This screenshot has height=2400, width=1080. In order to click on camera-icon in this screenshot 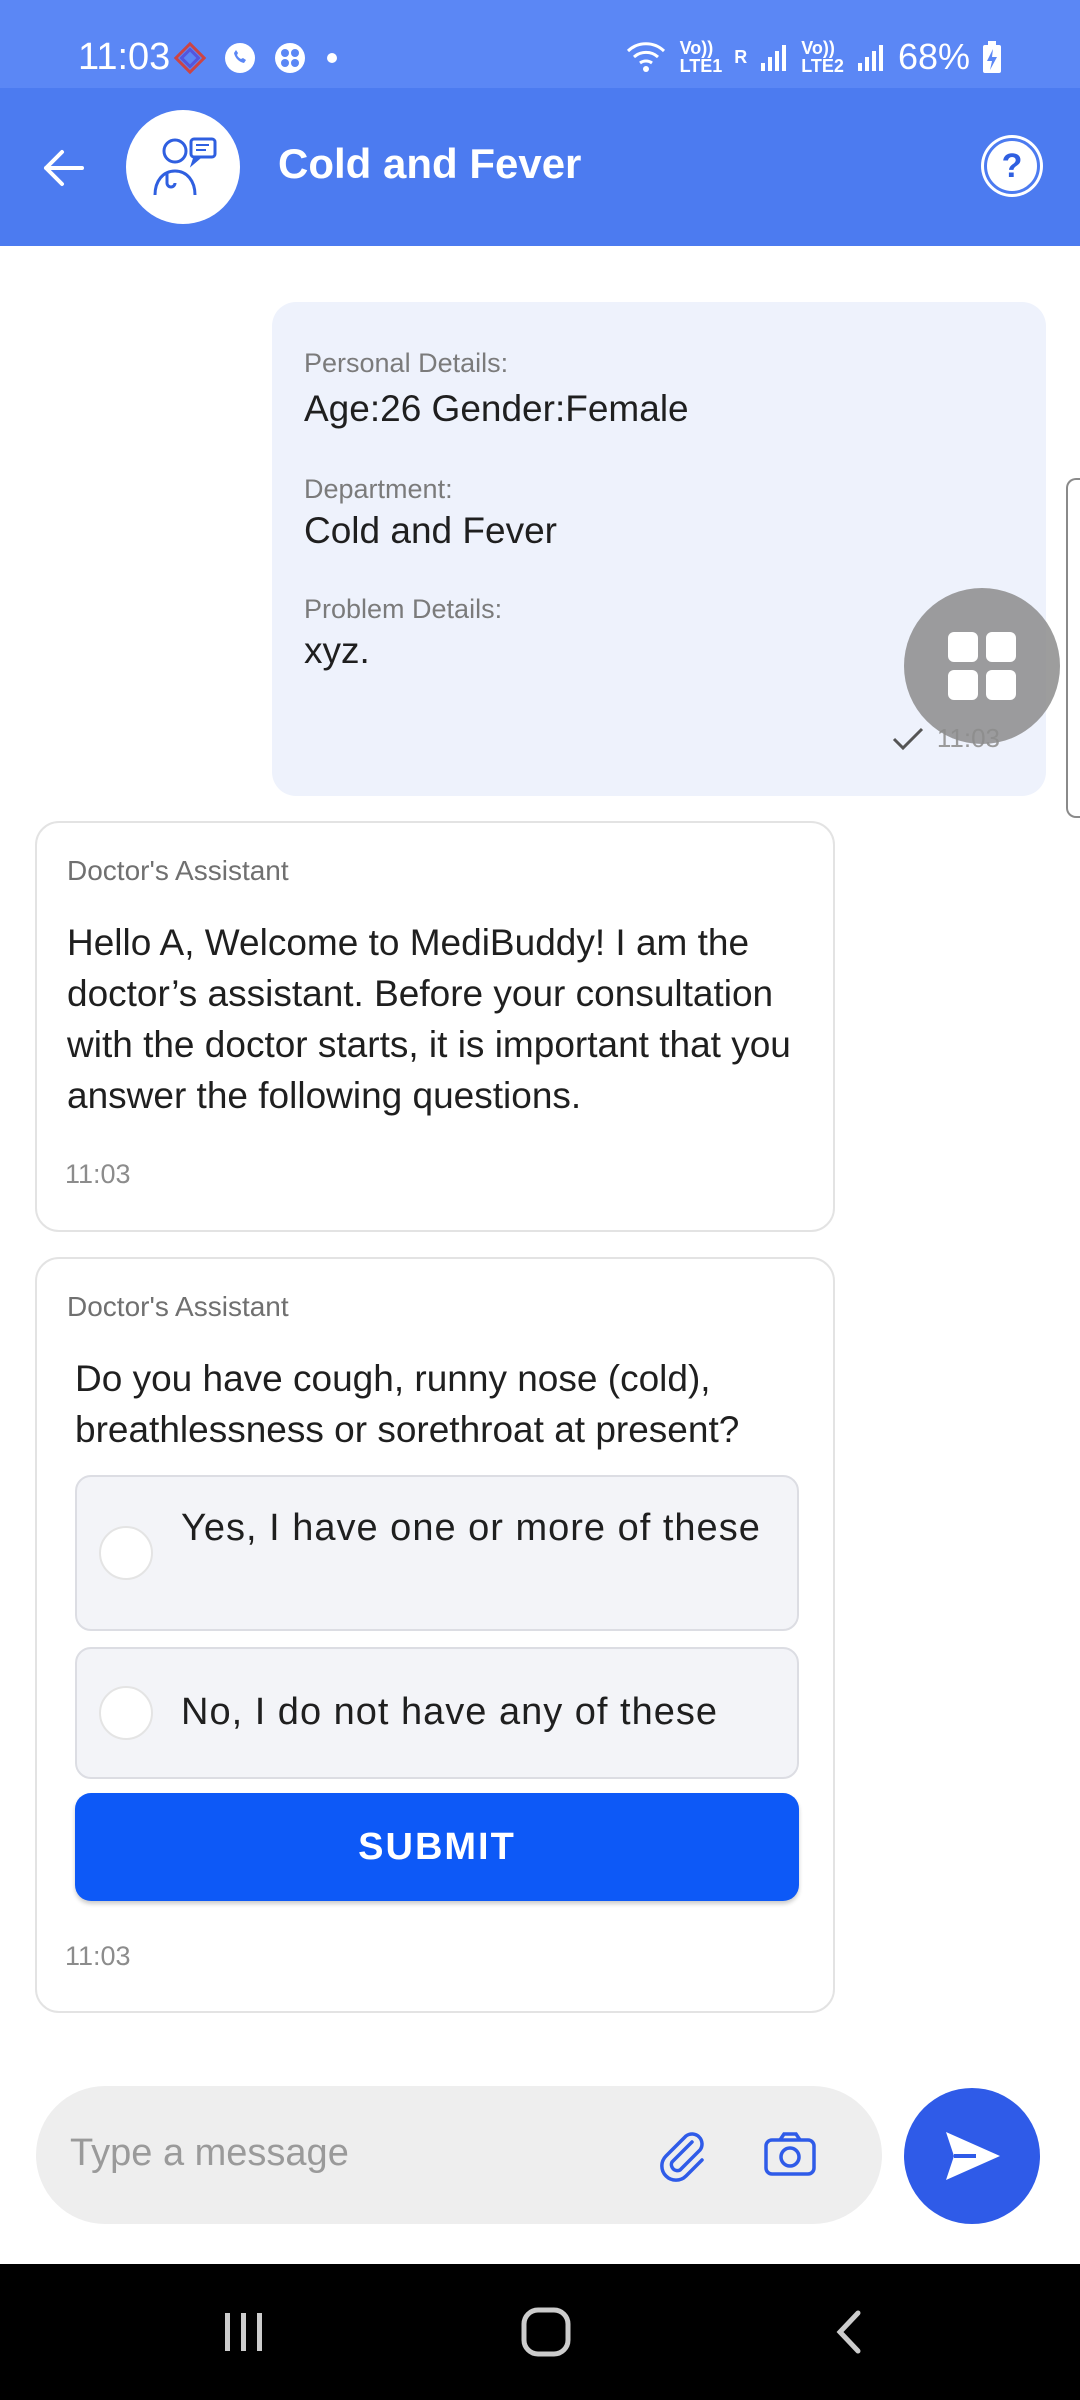, I will do `click(790, 2154)`.